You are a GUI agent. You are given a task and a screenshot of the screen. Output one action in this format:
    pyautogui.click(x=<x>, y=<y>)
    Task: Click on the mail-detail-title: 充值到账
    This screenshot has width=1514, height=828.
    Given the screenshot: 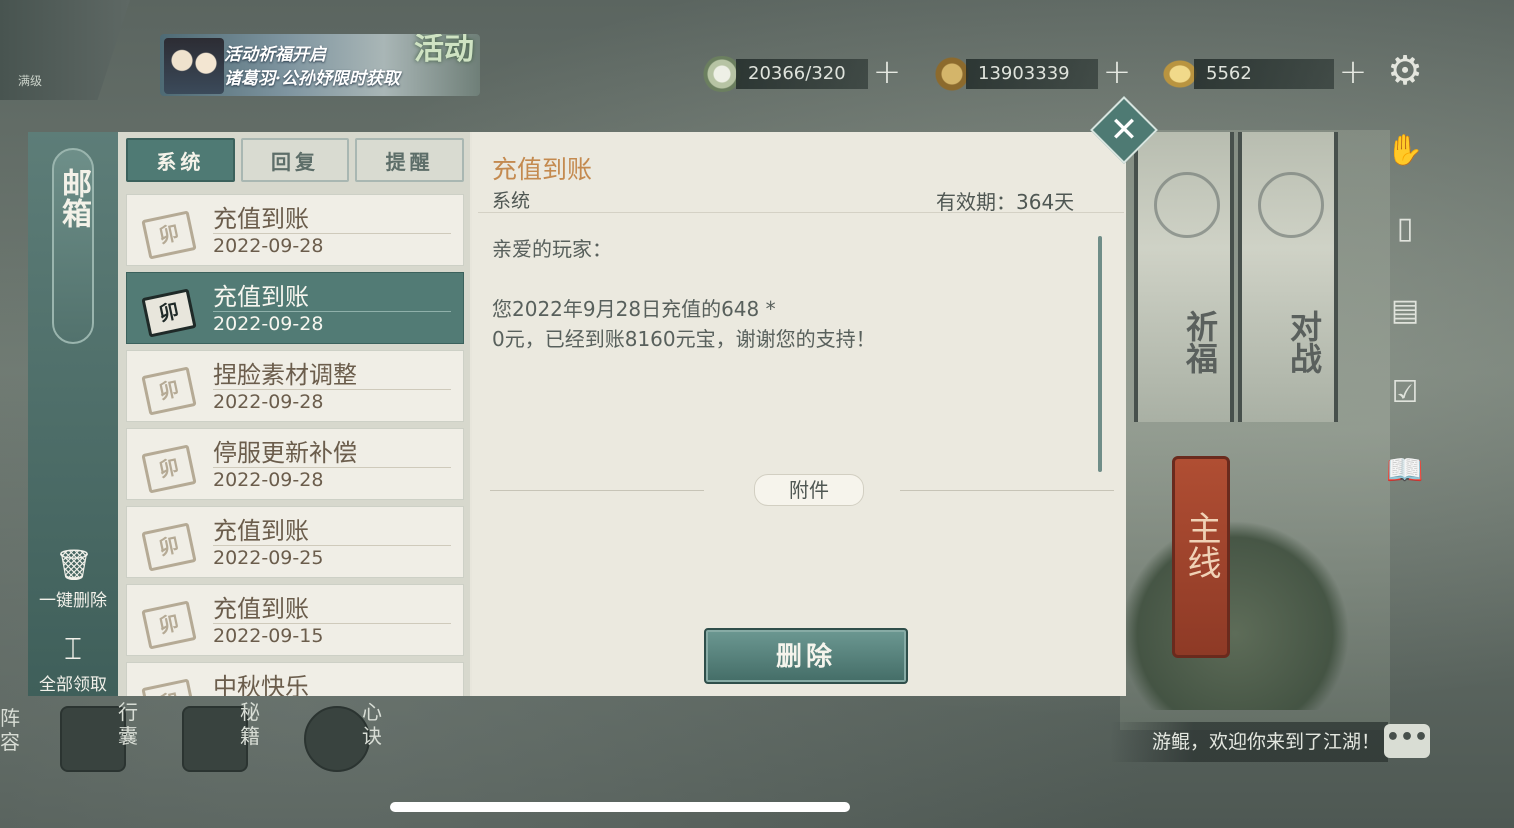 What is the action you would take?
    pyautogui.click(x=542, y=169)
    